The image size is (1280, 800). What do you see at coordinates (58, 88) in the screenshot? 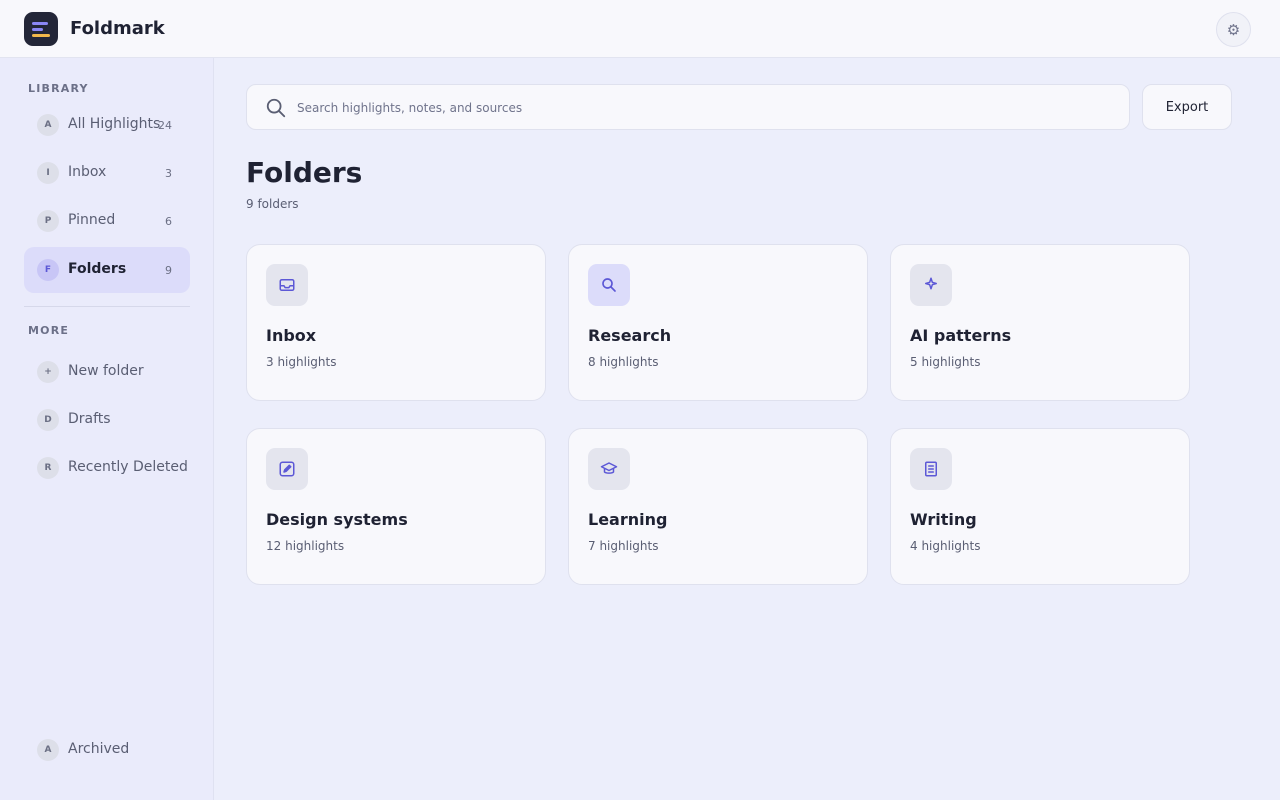
I see `library-section-label: LIBRARY` at bounding box center [58, 88].